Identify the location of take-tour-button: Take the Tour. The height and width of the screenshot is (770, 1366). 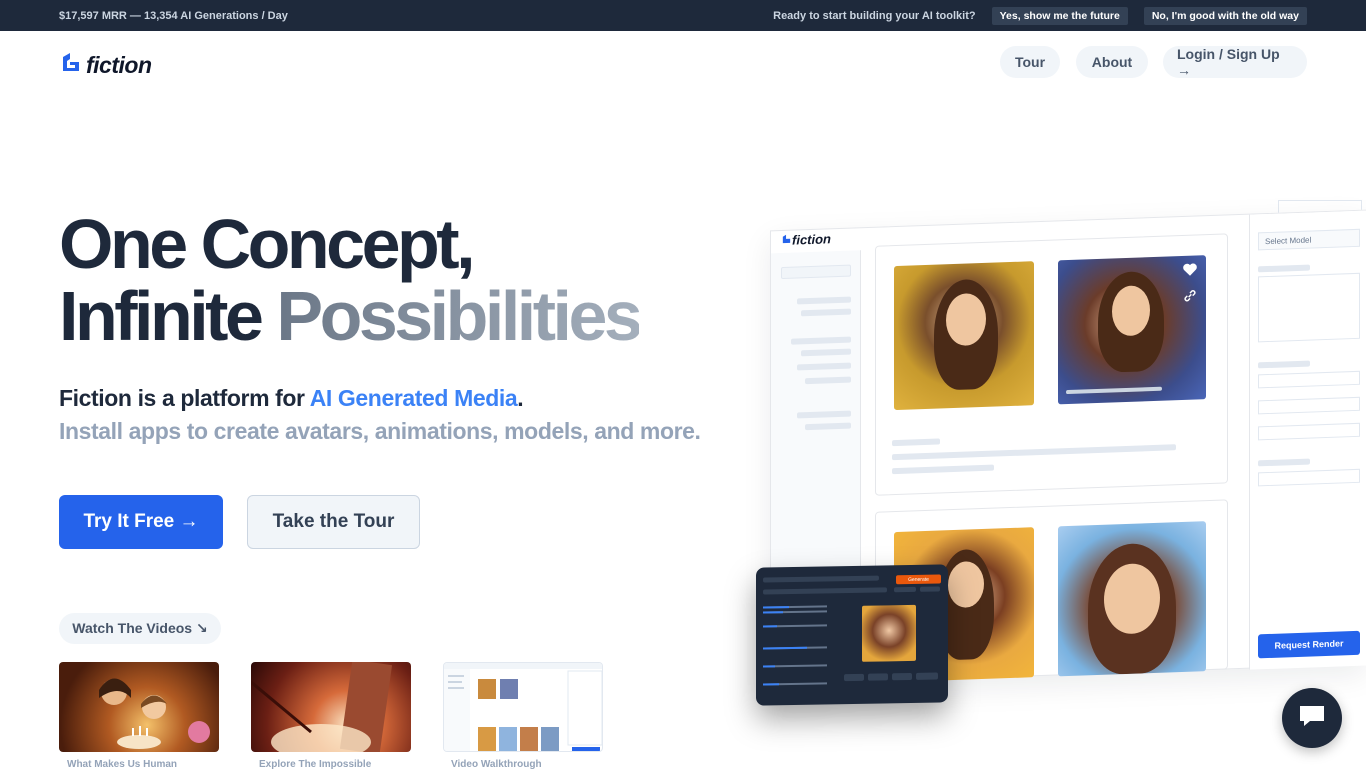
(333, 522).